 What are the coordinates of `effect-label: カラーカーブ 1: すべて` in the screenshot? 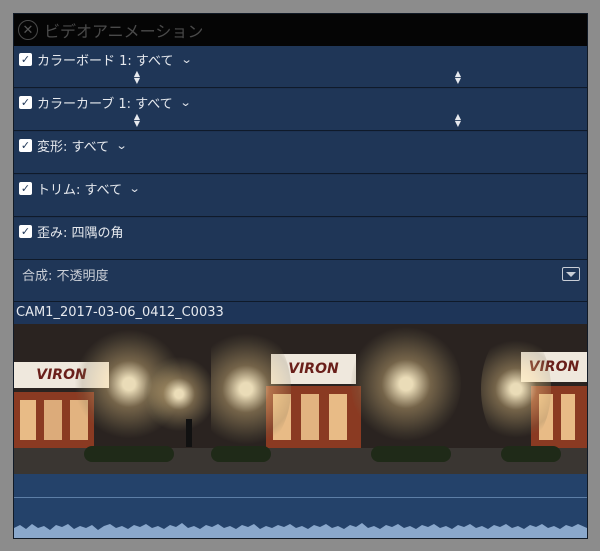 It's located at (105, 104).